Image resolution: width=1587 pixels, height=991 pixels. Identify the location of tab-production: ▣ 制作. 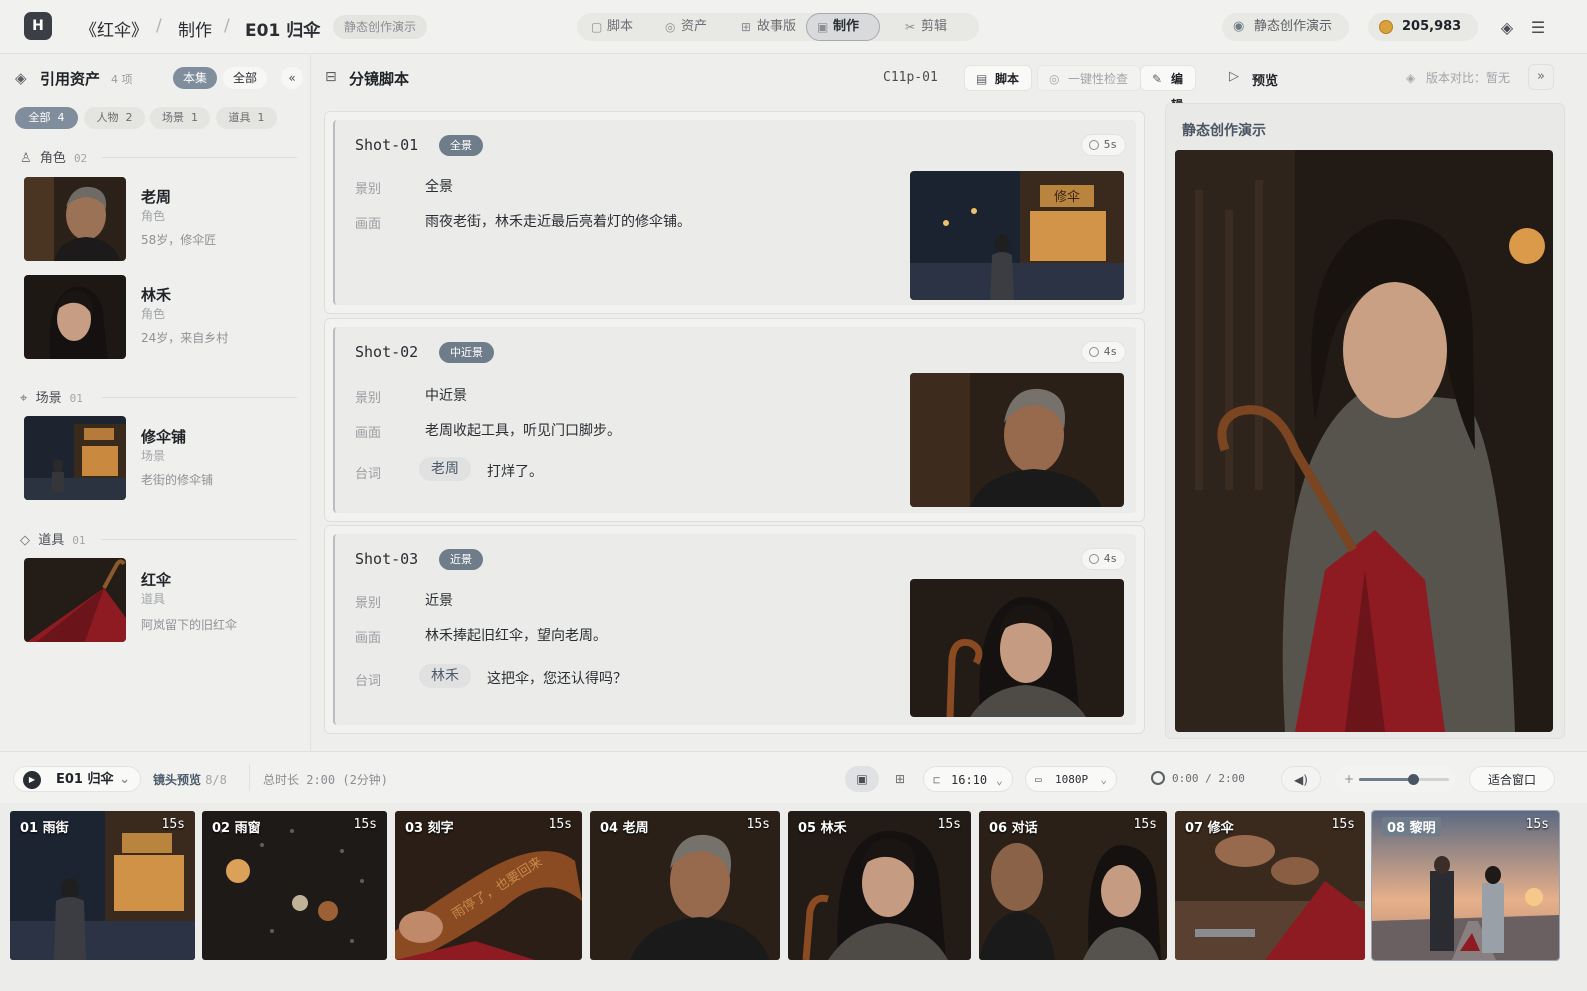
(843, 27).